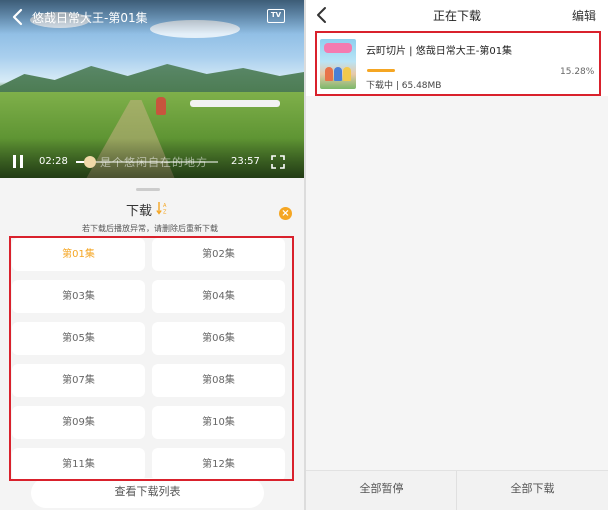 This screenshot has height=510, width=608. Describe the element at coordinates (162, 208) in the screenshot. I see `sort-icon: A Z` at that location.